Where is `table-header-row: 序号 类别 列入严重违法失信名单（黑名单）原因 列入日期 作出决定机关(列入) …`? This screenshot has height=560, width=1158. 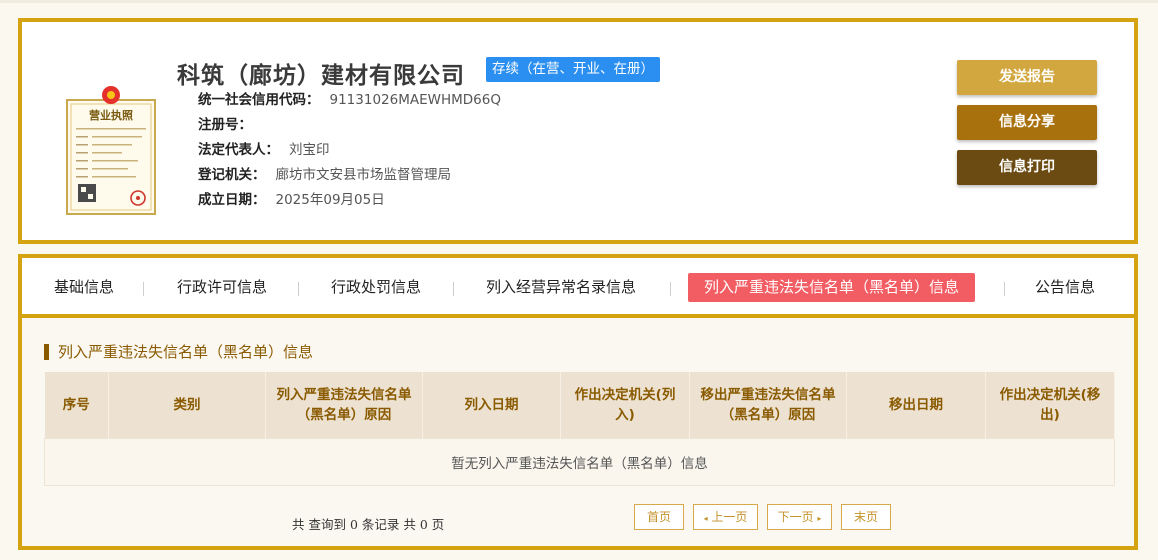 table-header-row: 序号 类别 列入严重违法失信名单（黑名单）原因 列入日期 作出决定机关(列入) … is located at coordinates (579, 405).